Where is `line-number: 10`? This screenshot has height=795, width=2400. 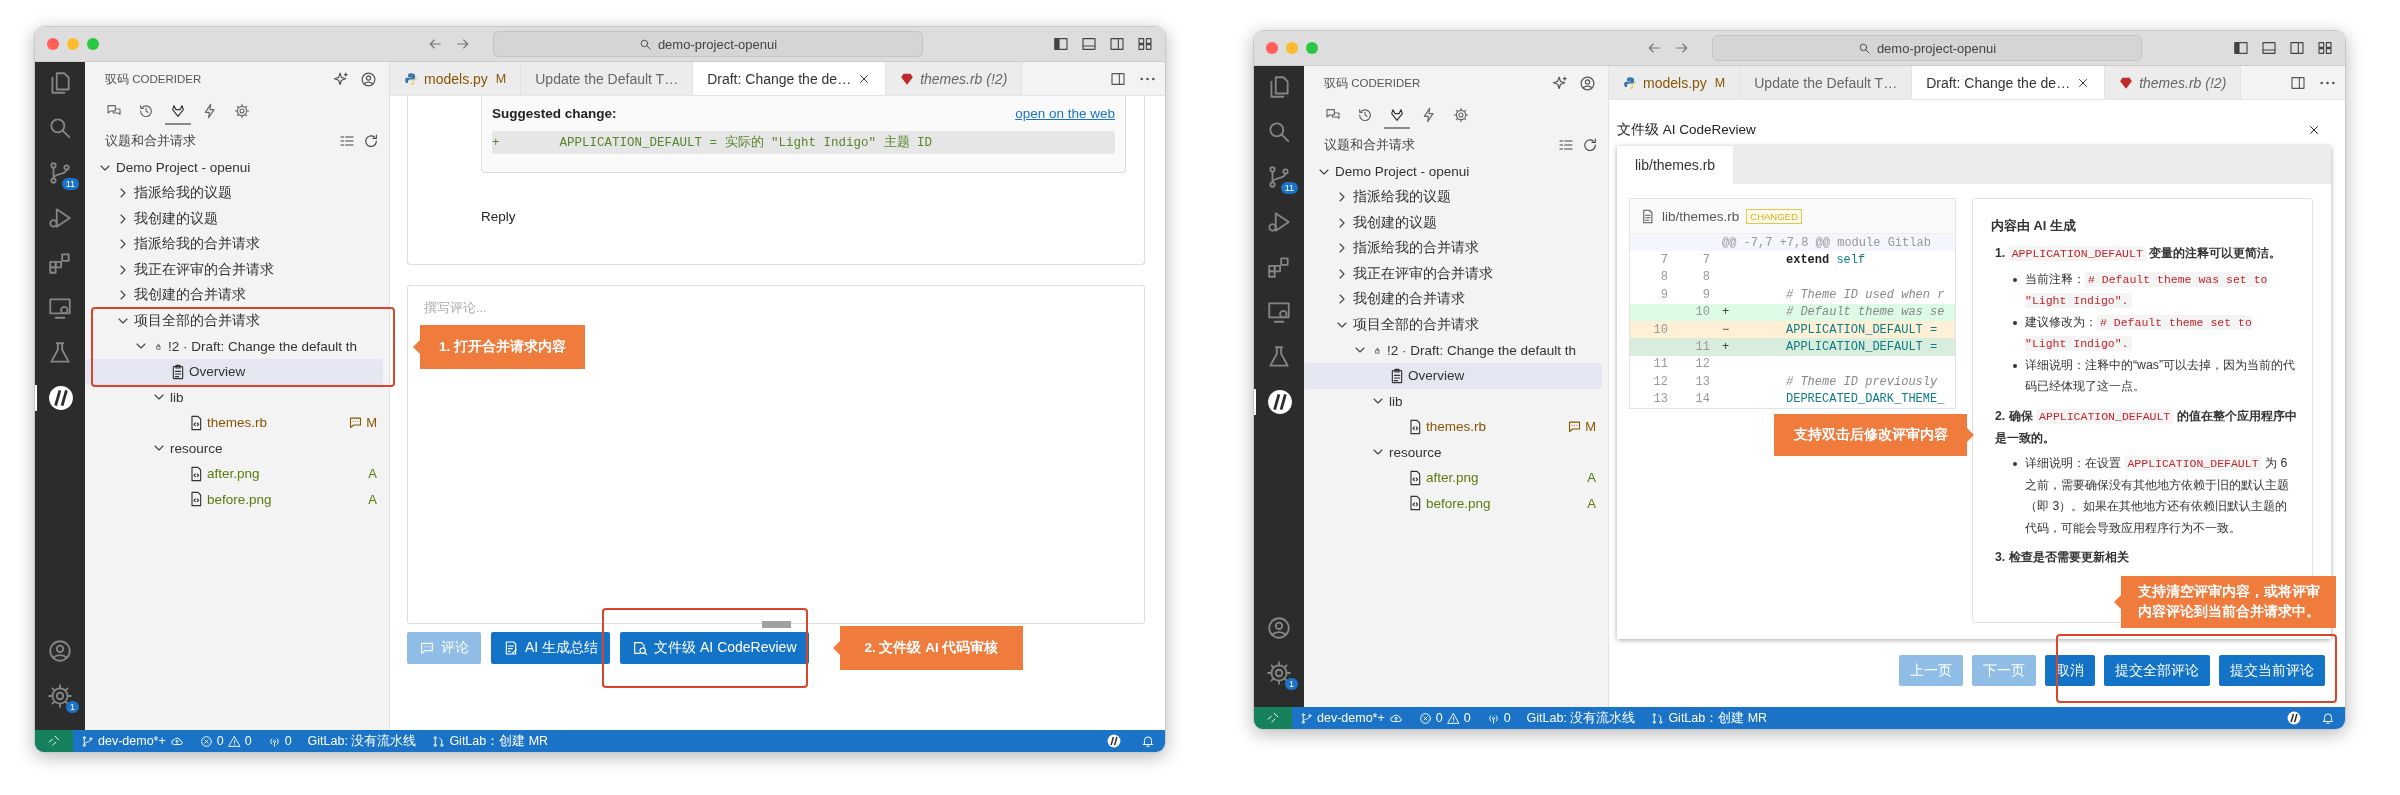
line-number: 10 is located at coordinates (1702, 312).